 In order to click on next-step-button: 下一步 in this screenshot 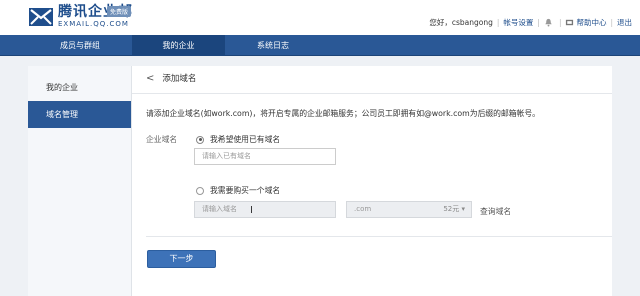, I will do `click(181, 259)`.